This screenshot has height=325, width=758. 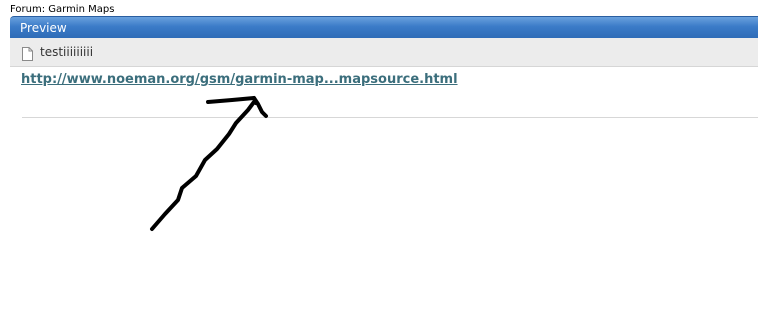 I want to click on hand-drawn-arrow-icon, so click(x=209, y=163).